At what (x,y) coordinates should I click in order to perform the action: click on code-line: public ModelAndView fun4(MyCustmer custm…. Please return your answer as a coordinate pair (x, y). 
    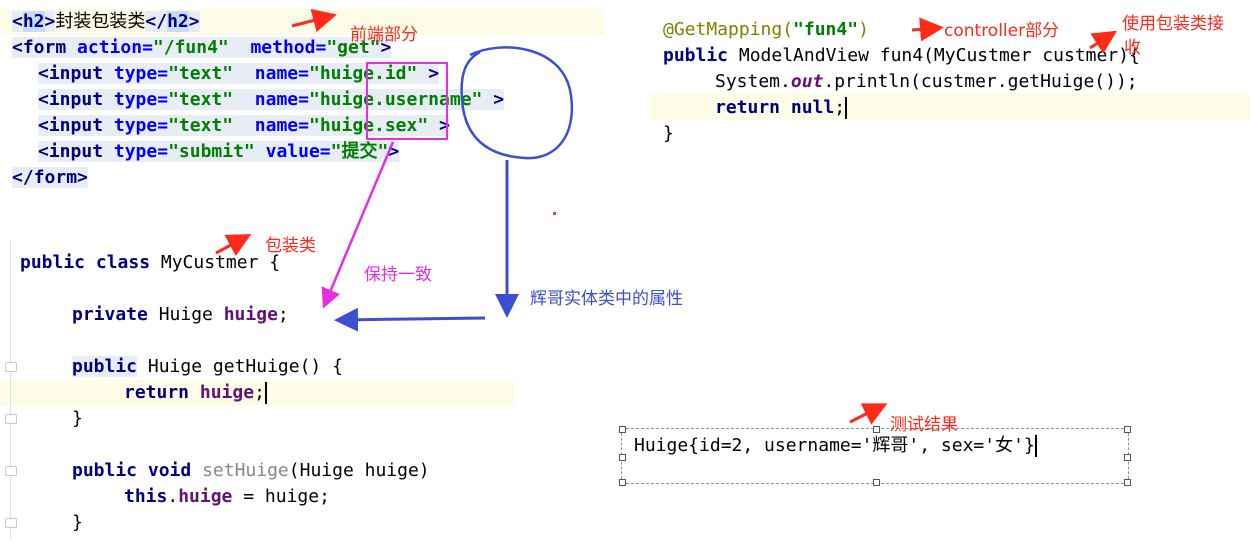
    Looking at the image, I should click on (901, 55).